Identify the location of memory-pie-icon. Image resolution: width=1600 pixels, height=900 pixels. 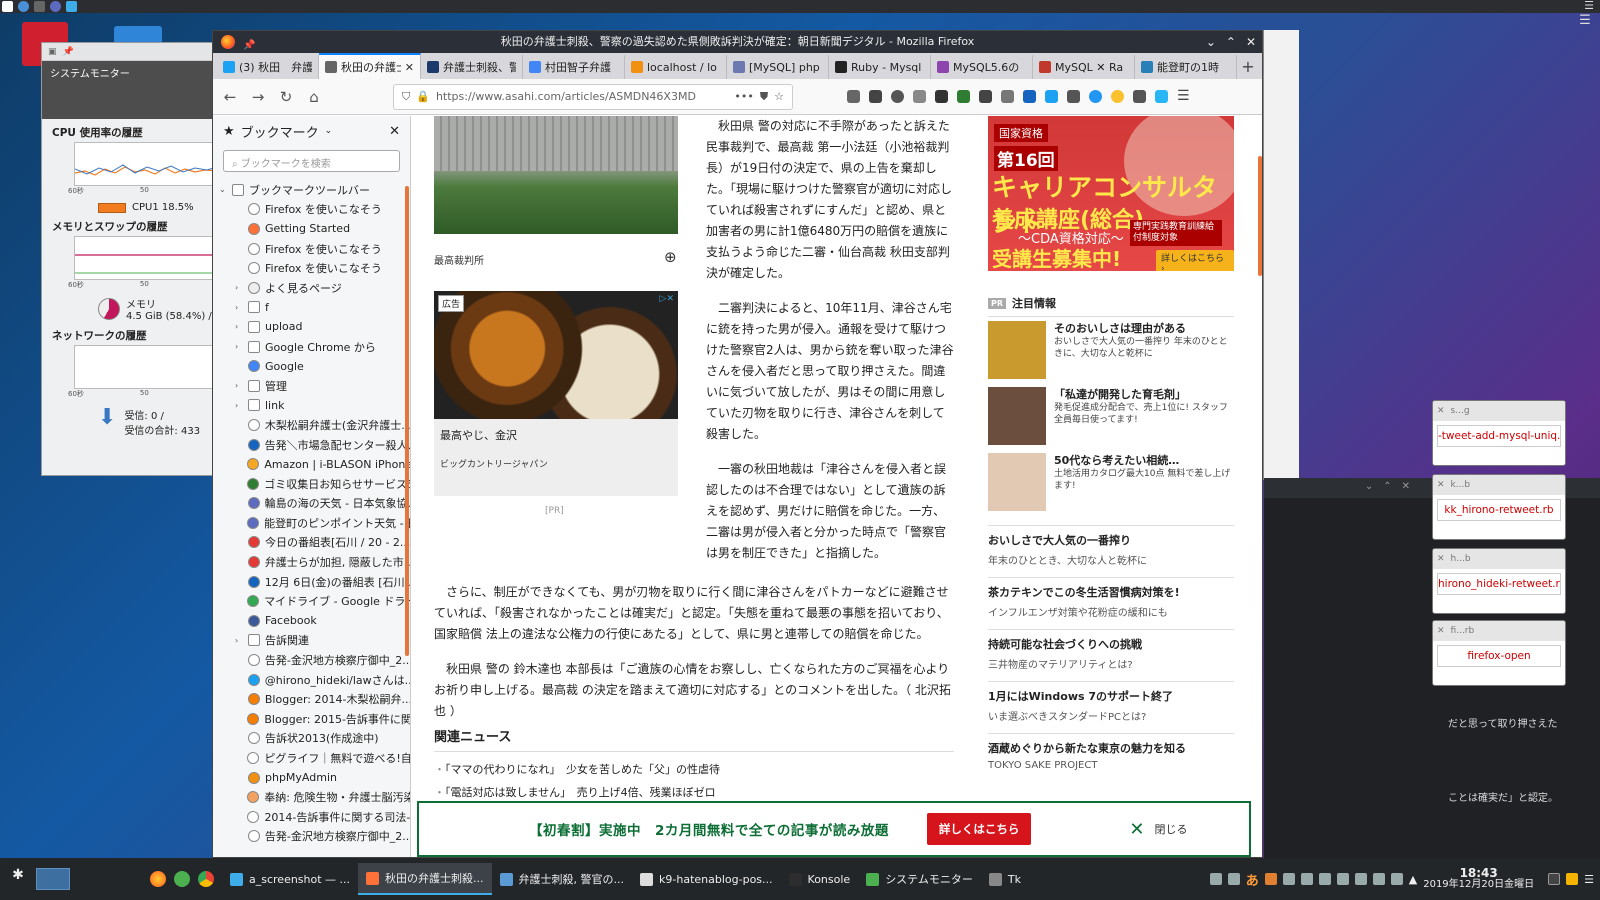
(109, 309).